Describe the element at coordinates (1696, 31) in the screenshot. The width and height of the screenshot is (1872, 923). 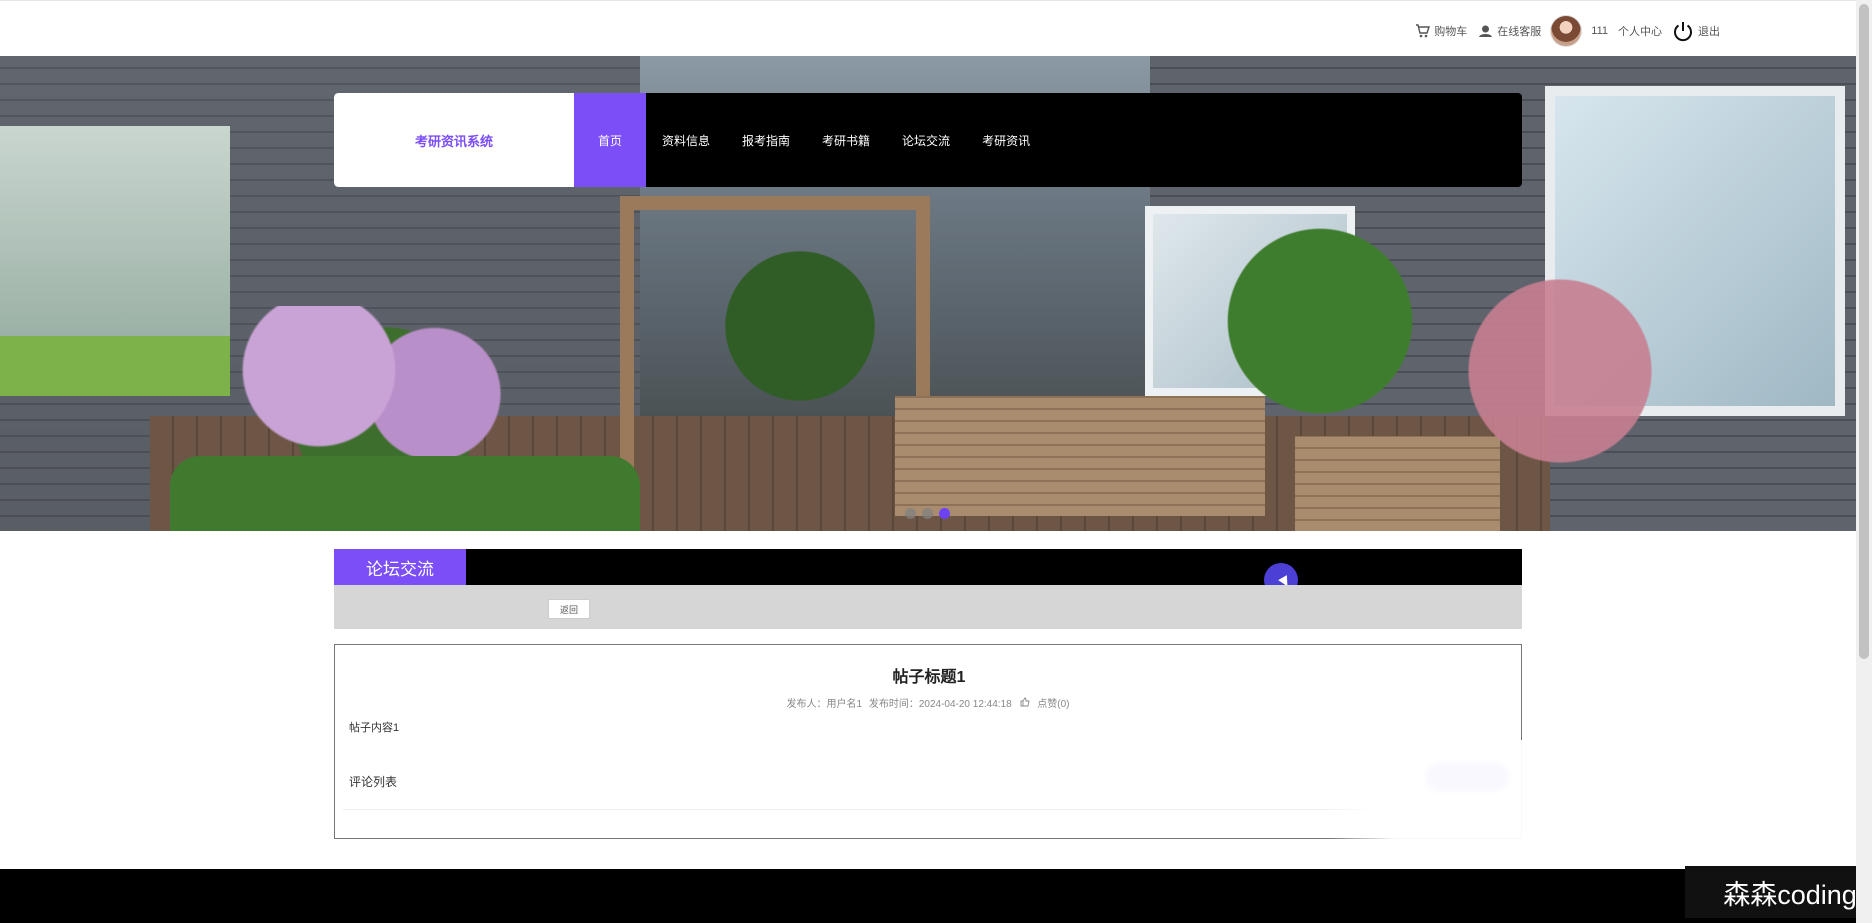
I see `logout-link: 退出` at that location.